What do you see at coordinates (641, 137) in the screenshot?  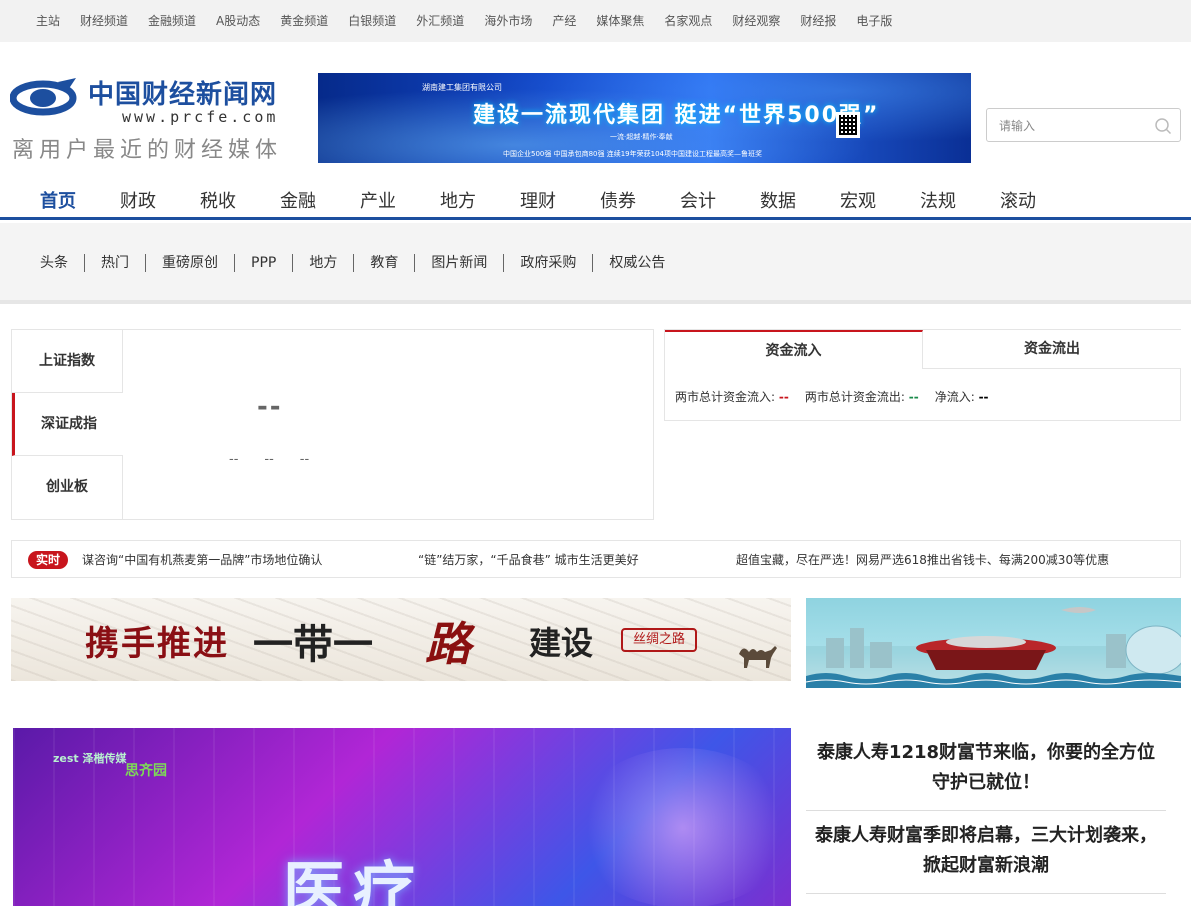 I see `banner-subline-1: 一流·超越·精作·奉献` at bounding box center [641, 137].